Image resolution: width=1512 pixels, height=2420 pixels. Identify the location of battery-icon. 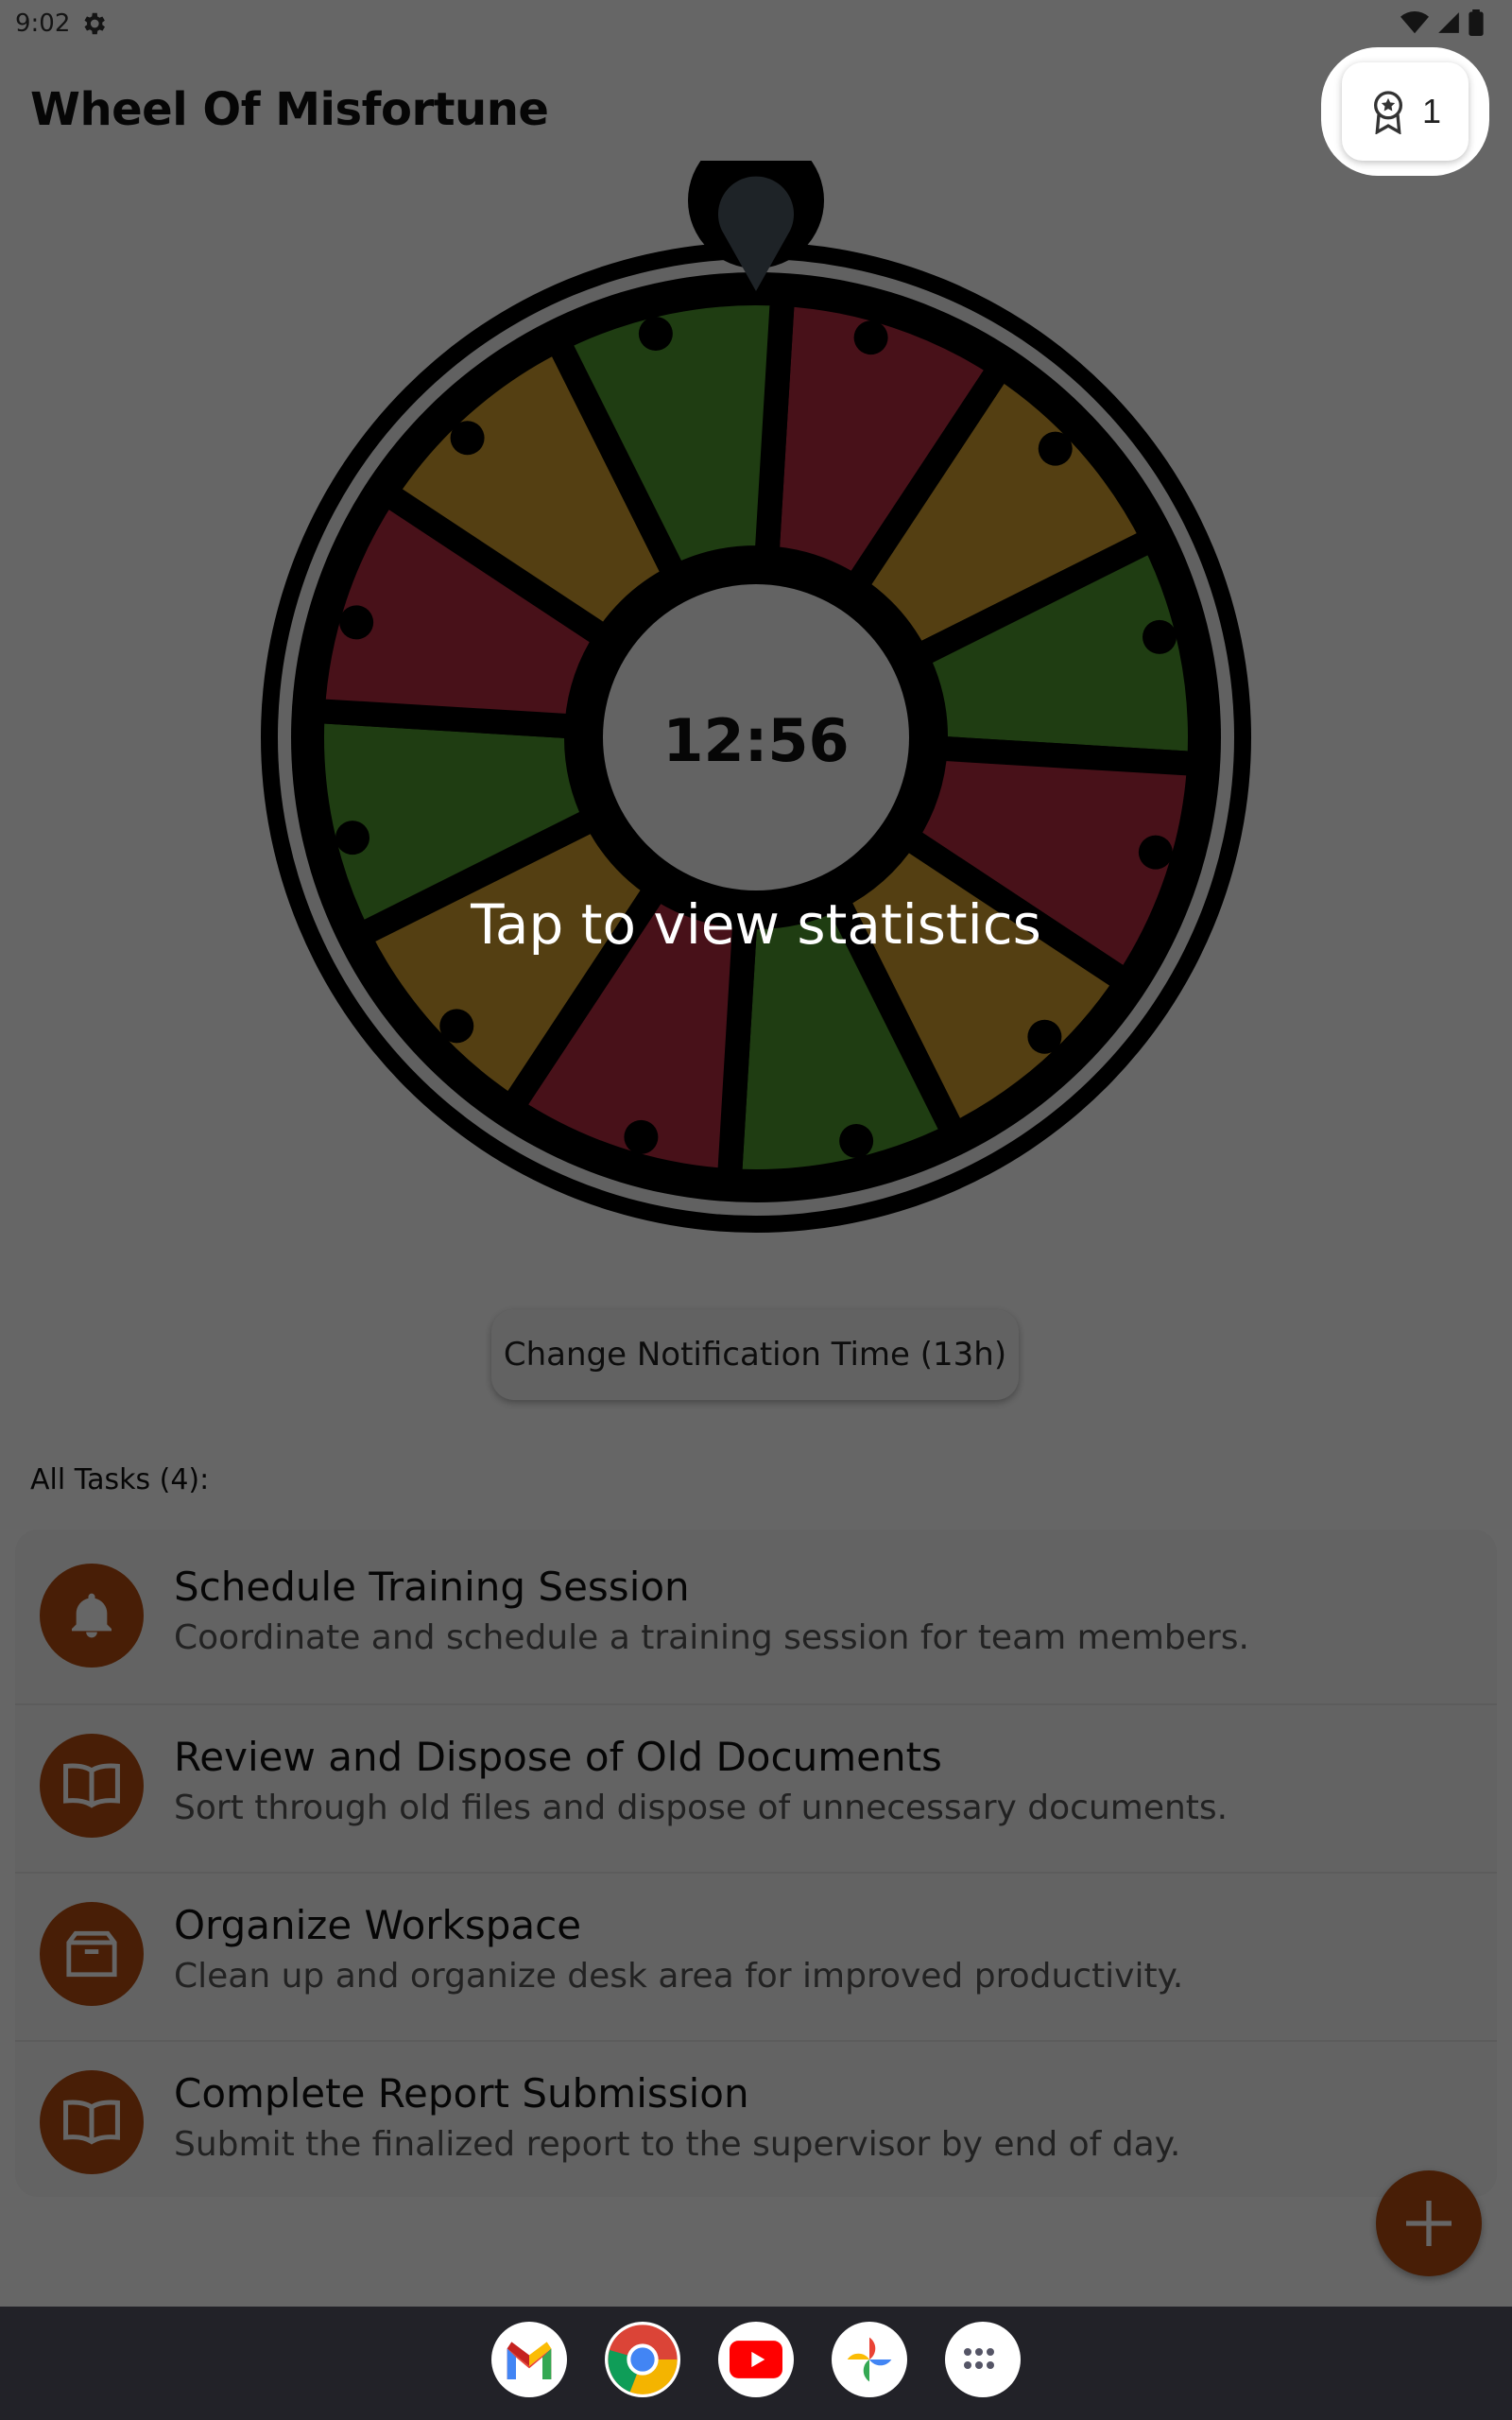
(1476, 22).